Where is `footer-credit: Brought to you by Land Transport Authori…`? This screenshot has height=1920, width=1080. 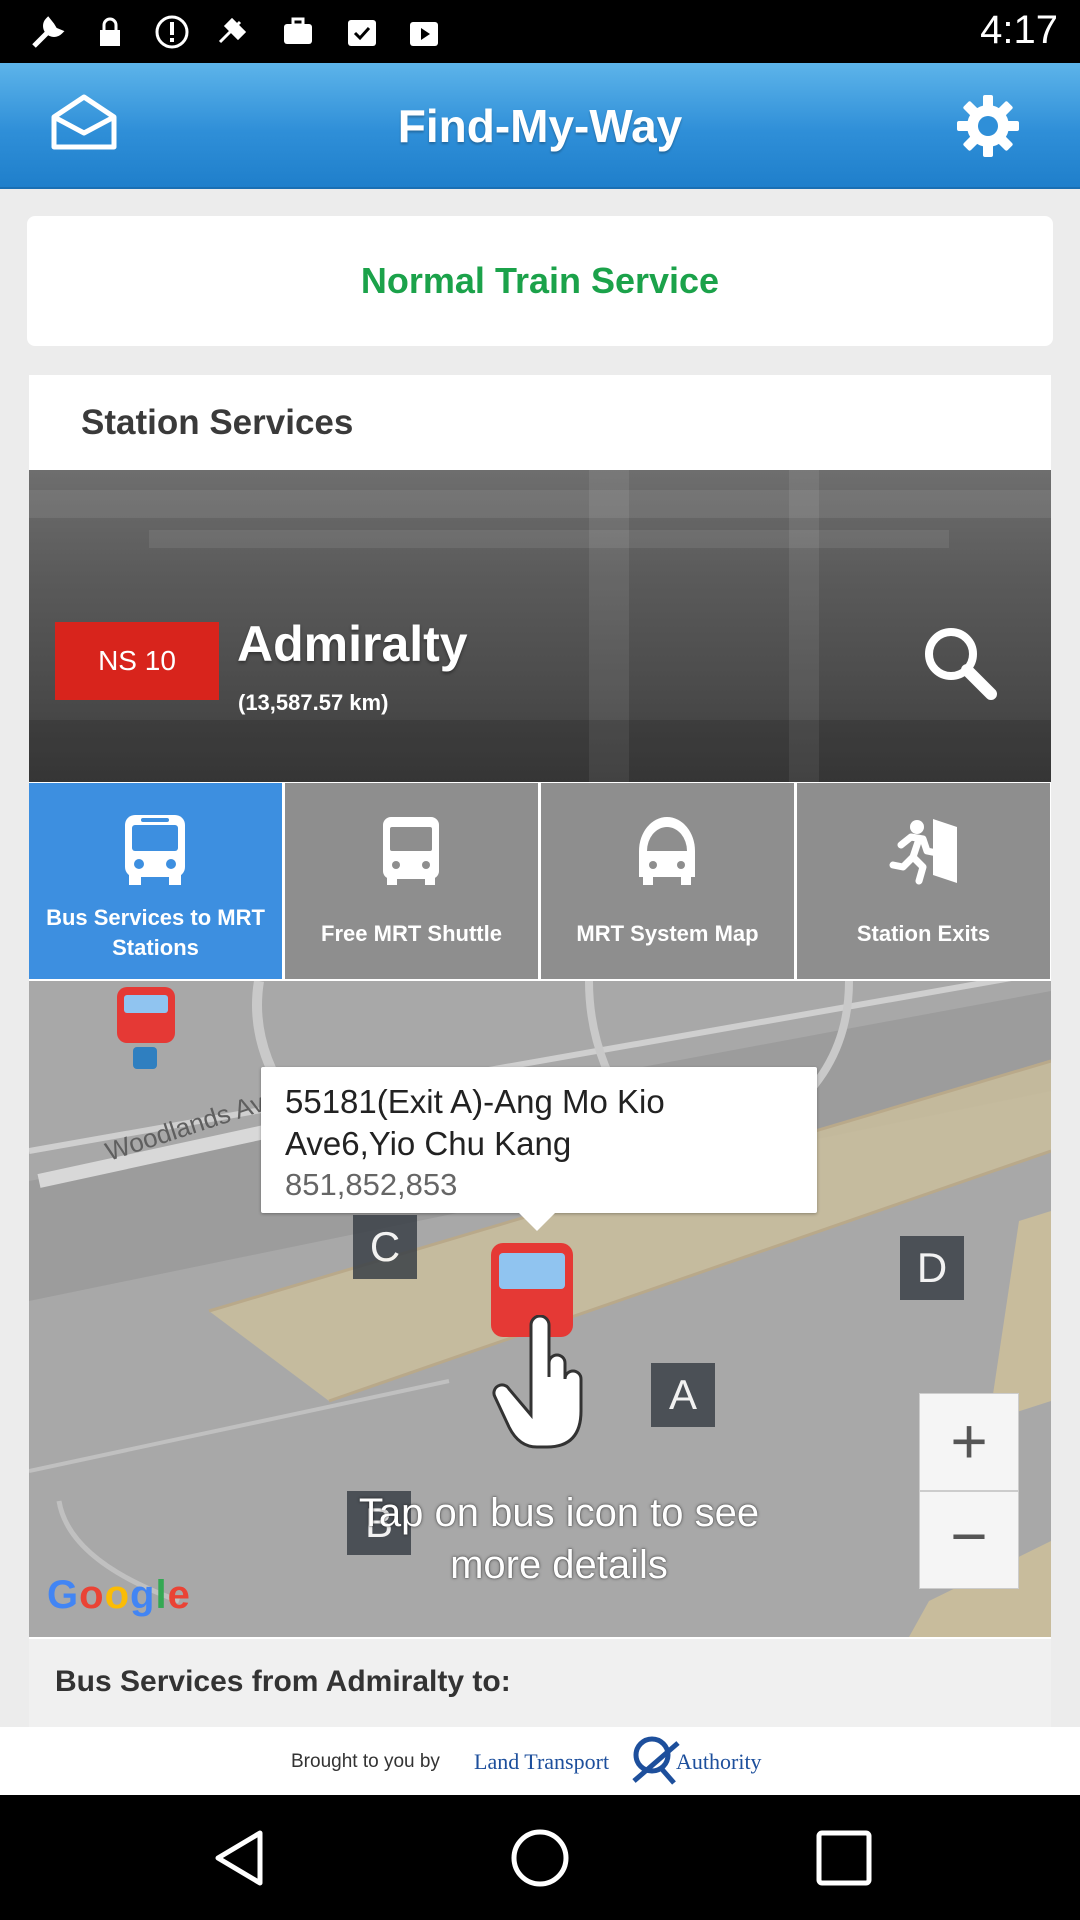 footer-credit: Brought to you by Land Transport Authori… is located at coordinates (540, 1761).